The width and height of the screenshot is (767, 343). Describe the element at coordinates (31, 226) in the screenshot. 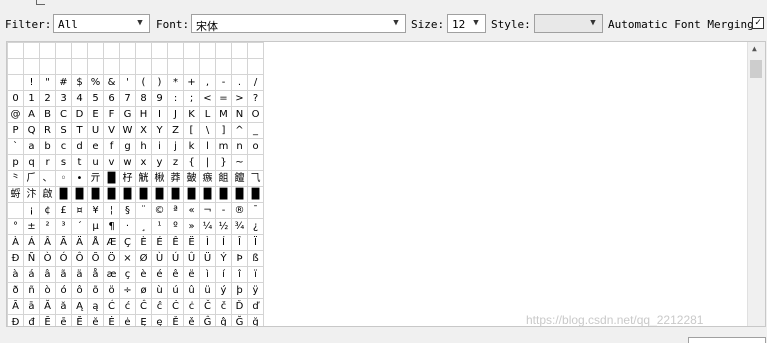

I see `character-cell: ±` at that location.